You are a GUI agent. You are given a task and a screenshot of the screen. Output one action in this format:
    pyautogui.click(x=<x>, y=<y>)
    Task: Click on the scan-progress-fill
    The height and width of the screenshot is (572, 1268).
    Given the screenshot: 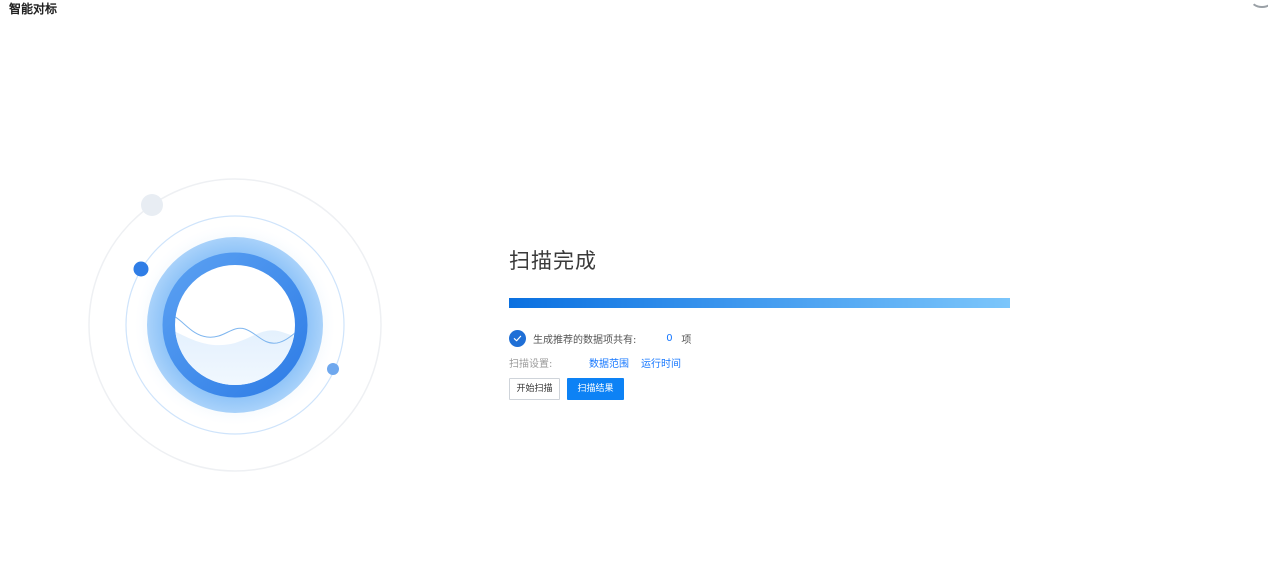 What is the action you would take?
    pyautogui.click(x=759, y=303)
    